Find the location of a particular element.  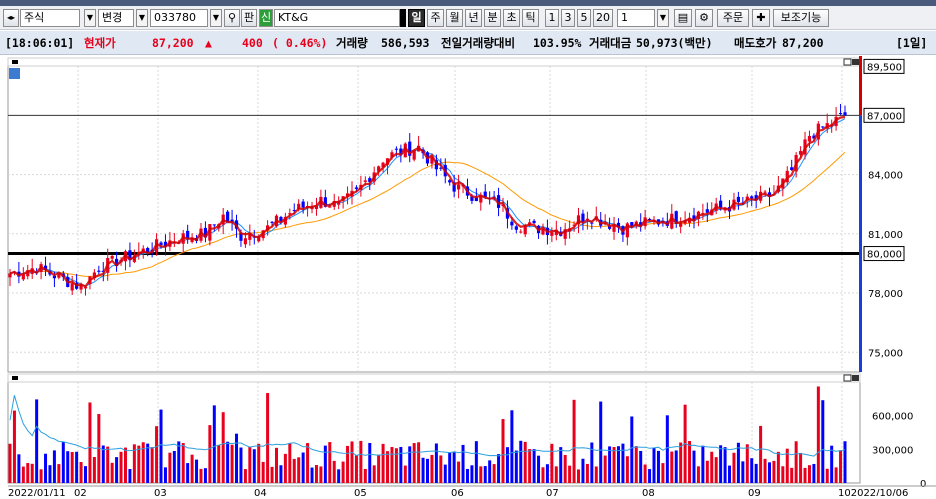

minute-3-button: 3 is located at coordinates (568, 18).